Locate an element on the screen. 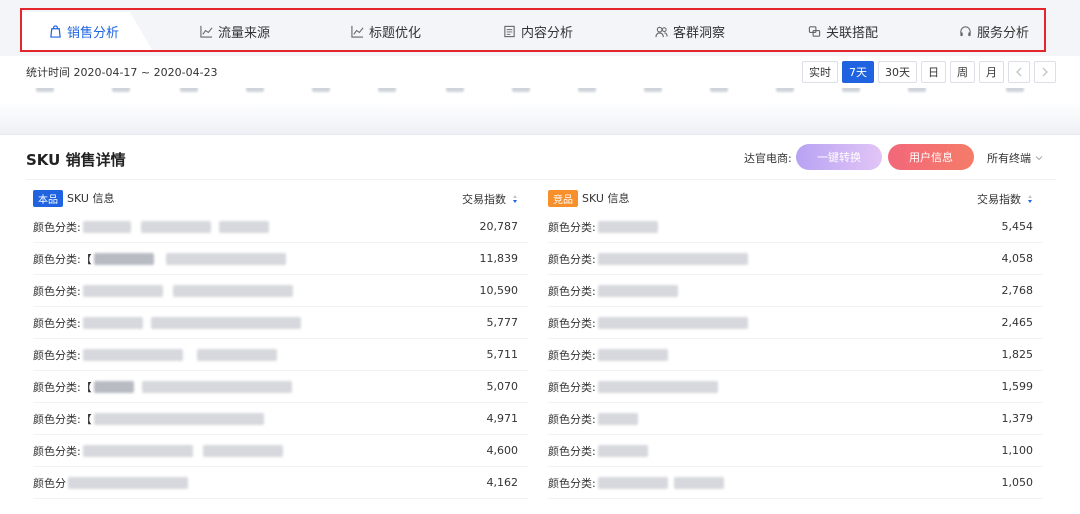 This screenshot has height=514, width=1080. range-button-group: 实时 7天 30天 日 周 月 is located at coordinates (929, 72).